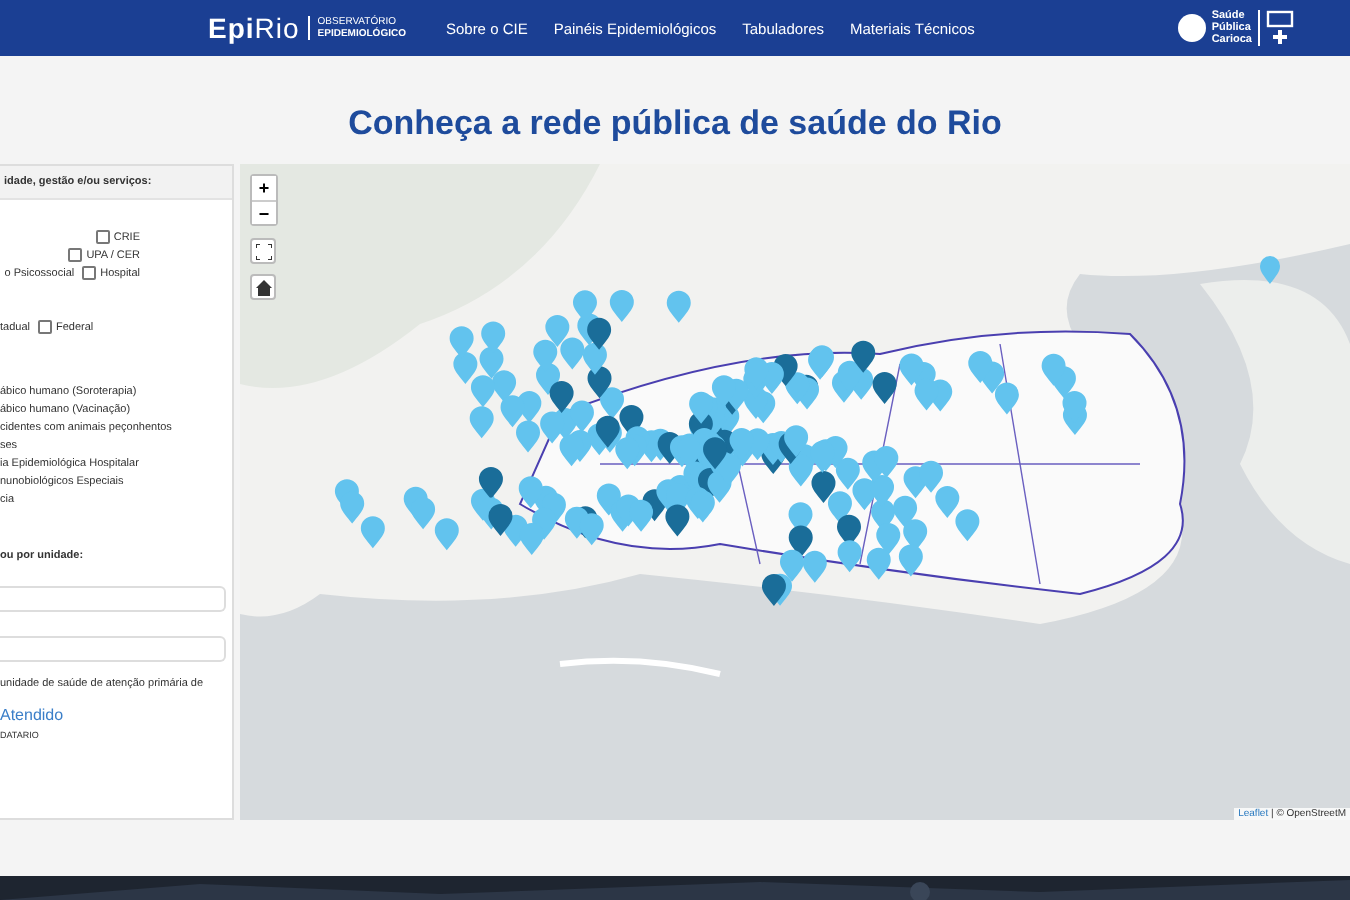  I want to click on fullscreen-button, so click(263, 251).